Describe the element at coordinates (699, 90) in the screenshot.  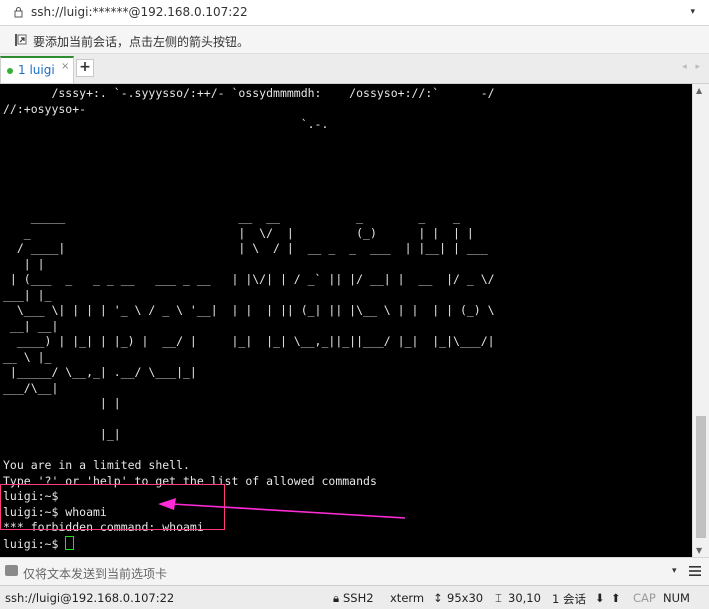
I see `scroll-up-icon: ▲` at that location.